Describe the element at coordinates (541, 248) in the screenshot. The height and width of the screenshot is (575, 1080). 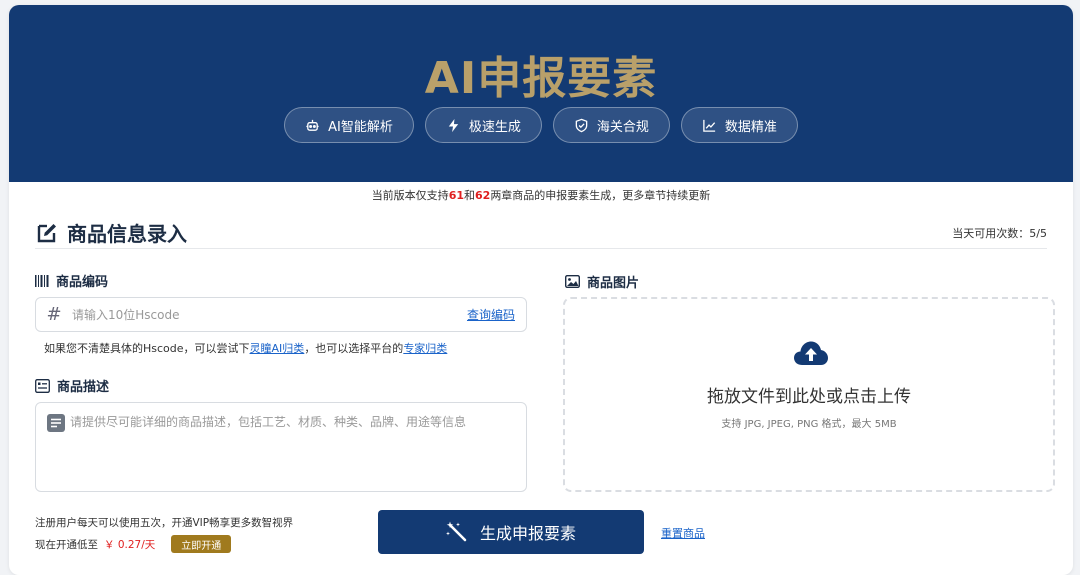
I see `divider` at that location.